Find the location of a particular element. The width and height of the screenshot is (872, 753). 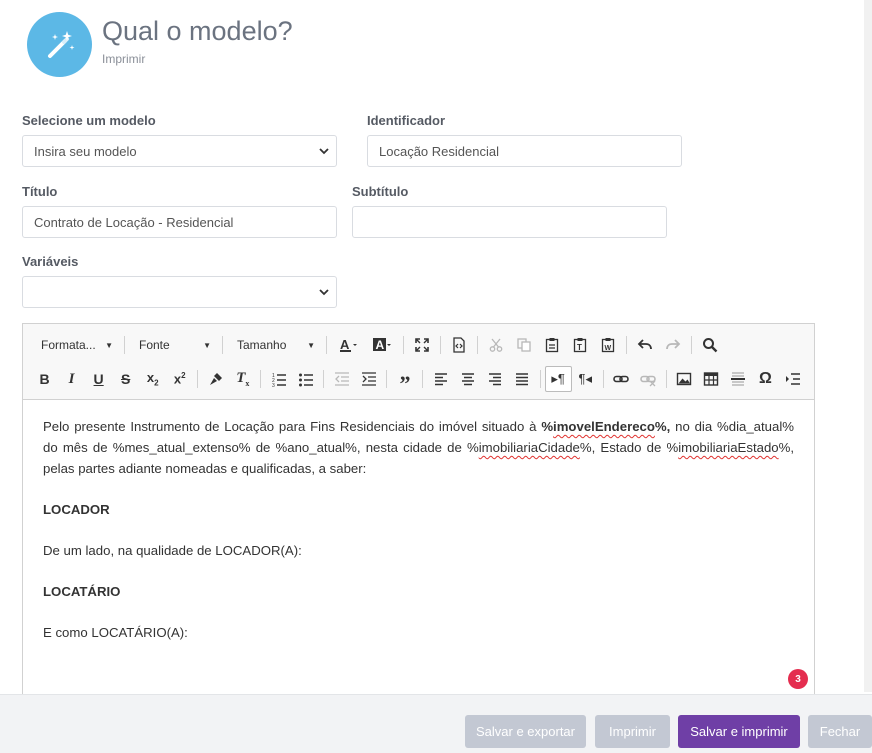

variables-select is located at coordinates (179, 292).